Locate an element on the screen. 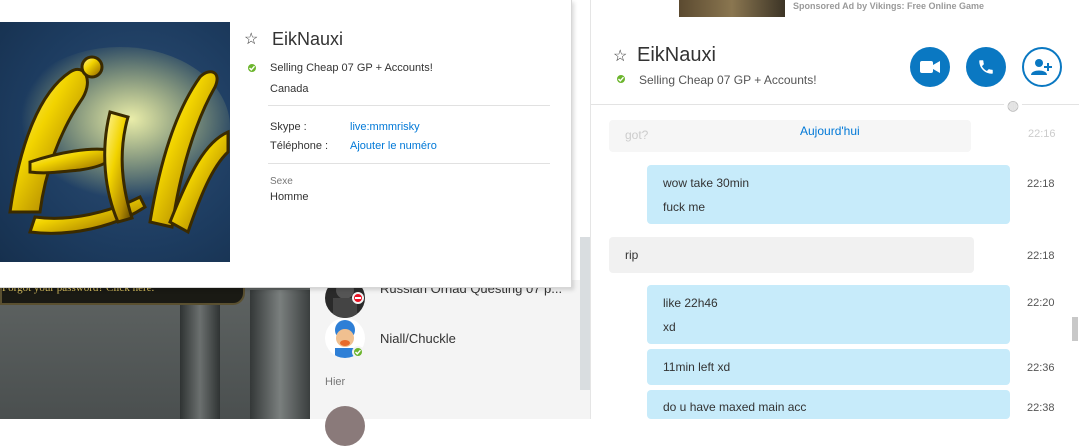 This screenshot has width=1079, height=446. avatar is located at coordinates (345, 426).